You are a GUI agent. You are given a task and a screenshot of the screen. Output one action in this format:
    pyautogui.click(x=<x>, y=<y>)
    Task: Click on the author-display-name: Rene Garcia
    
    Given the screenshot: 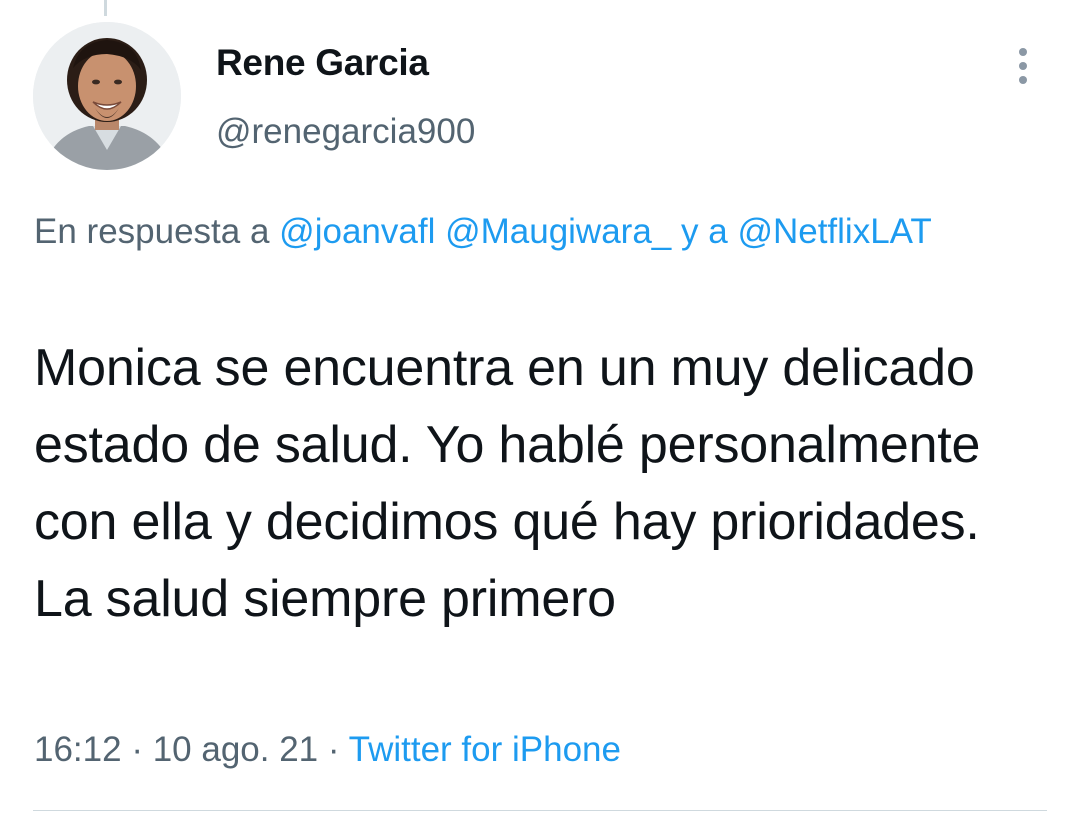 What is the action you would take?
    pyautogui.click(x=322, y=63)
    